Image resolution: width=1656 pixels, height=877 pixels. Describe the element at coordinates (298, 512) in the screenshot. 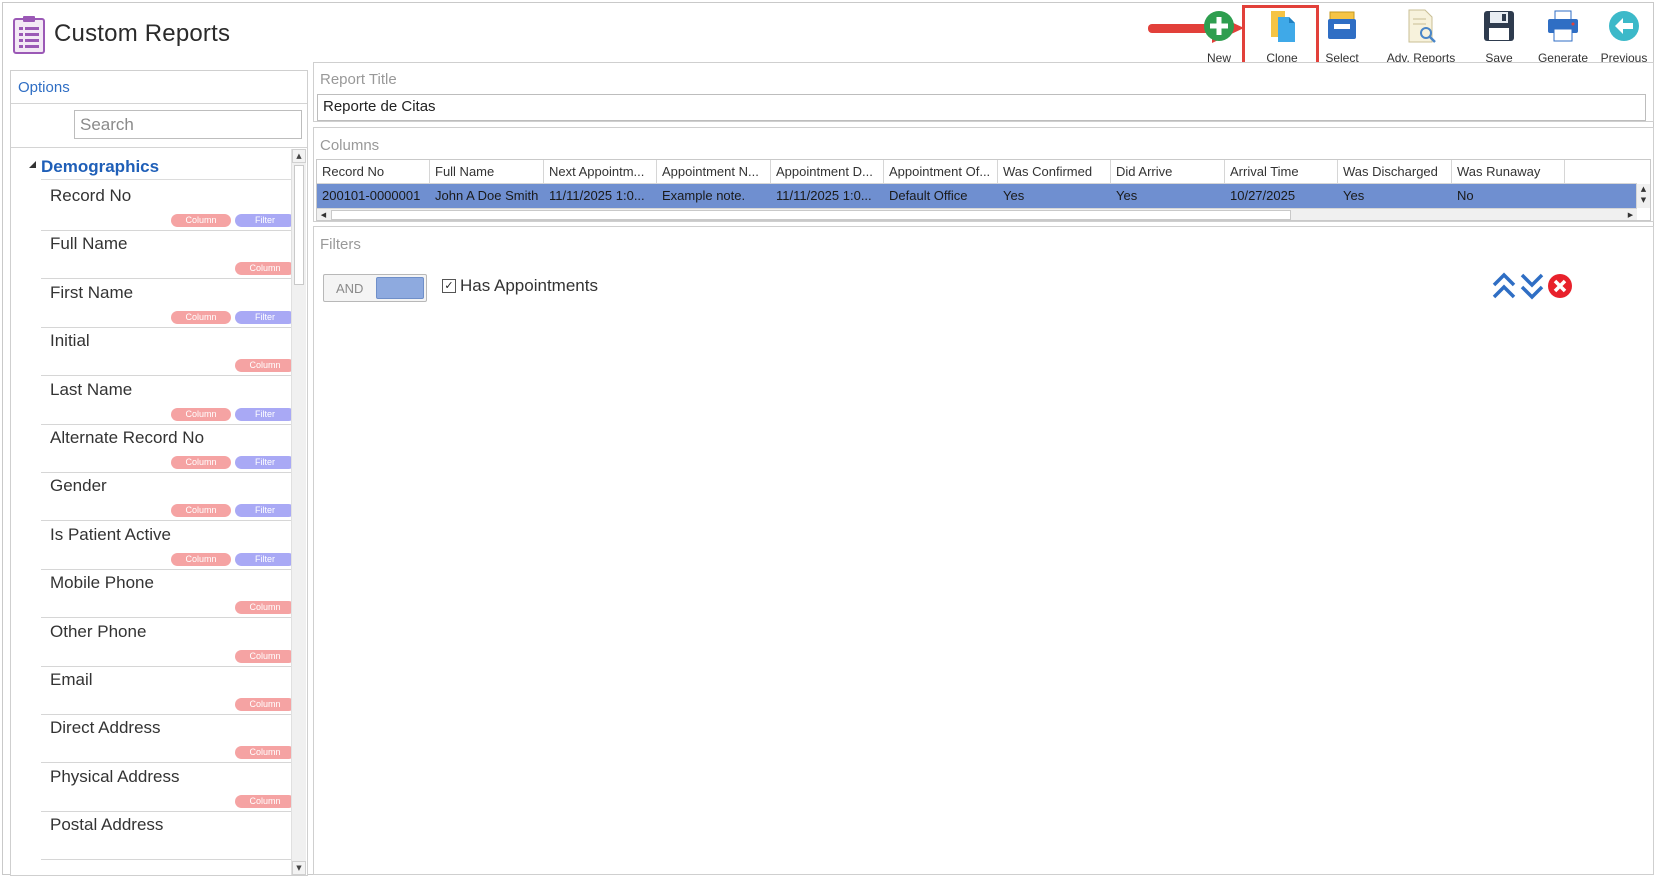

I see `options-scrollbar: ▲ ▼` at that location.